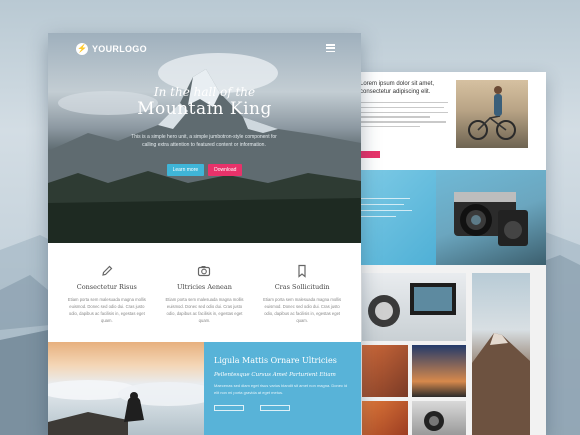 The width and height of the screenshot is (580, 435). I want to click on secondary-body-lines, so click(405, 115).